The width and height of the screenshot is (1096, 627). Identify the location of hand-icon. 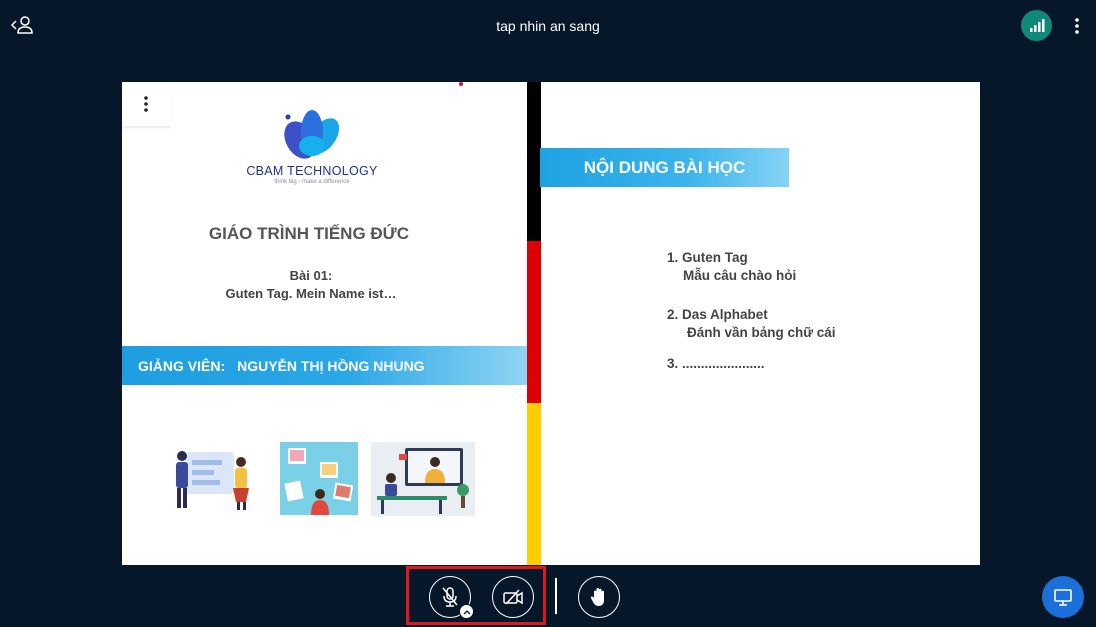
(597, 597).